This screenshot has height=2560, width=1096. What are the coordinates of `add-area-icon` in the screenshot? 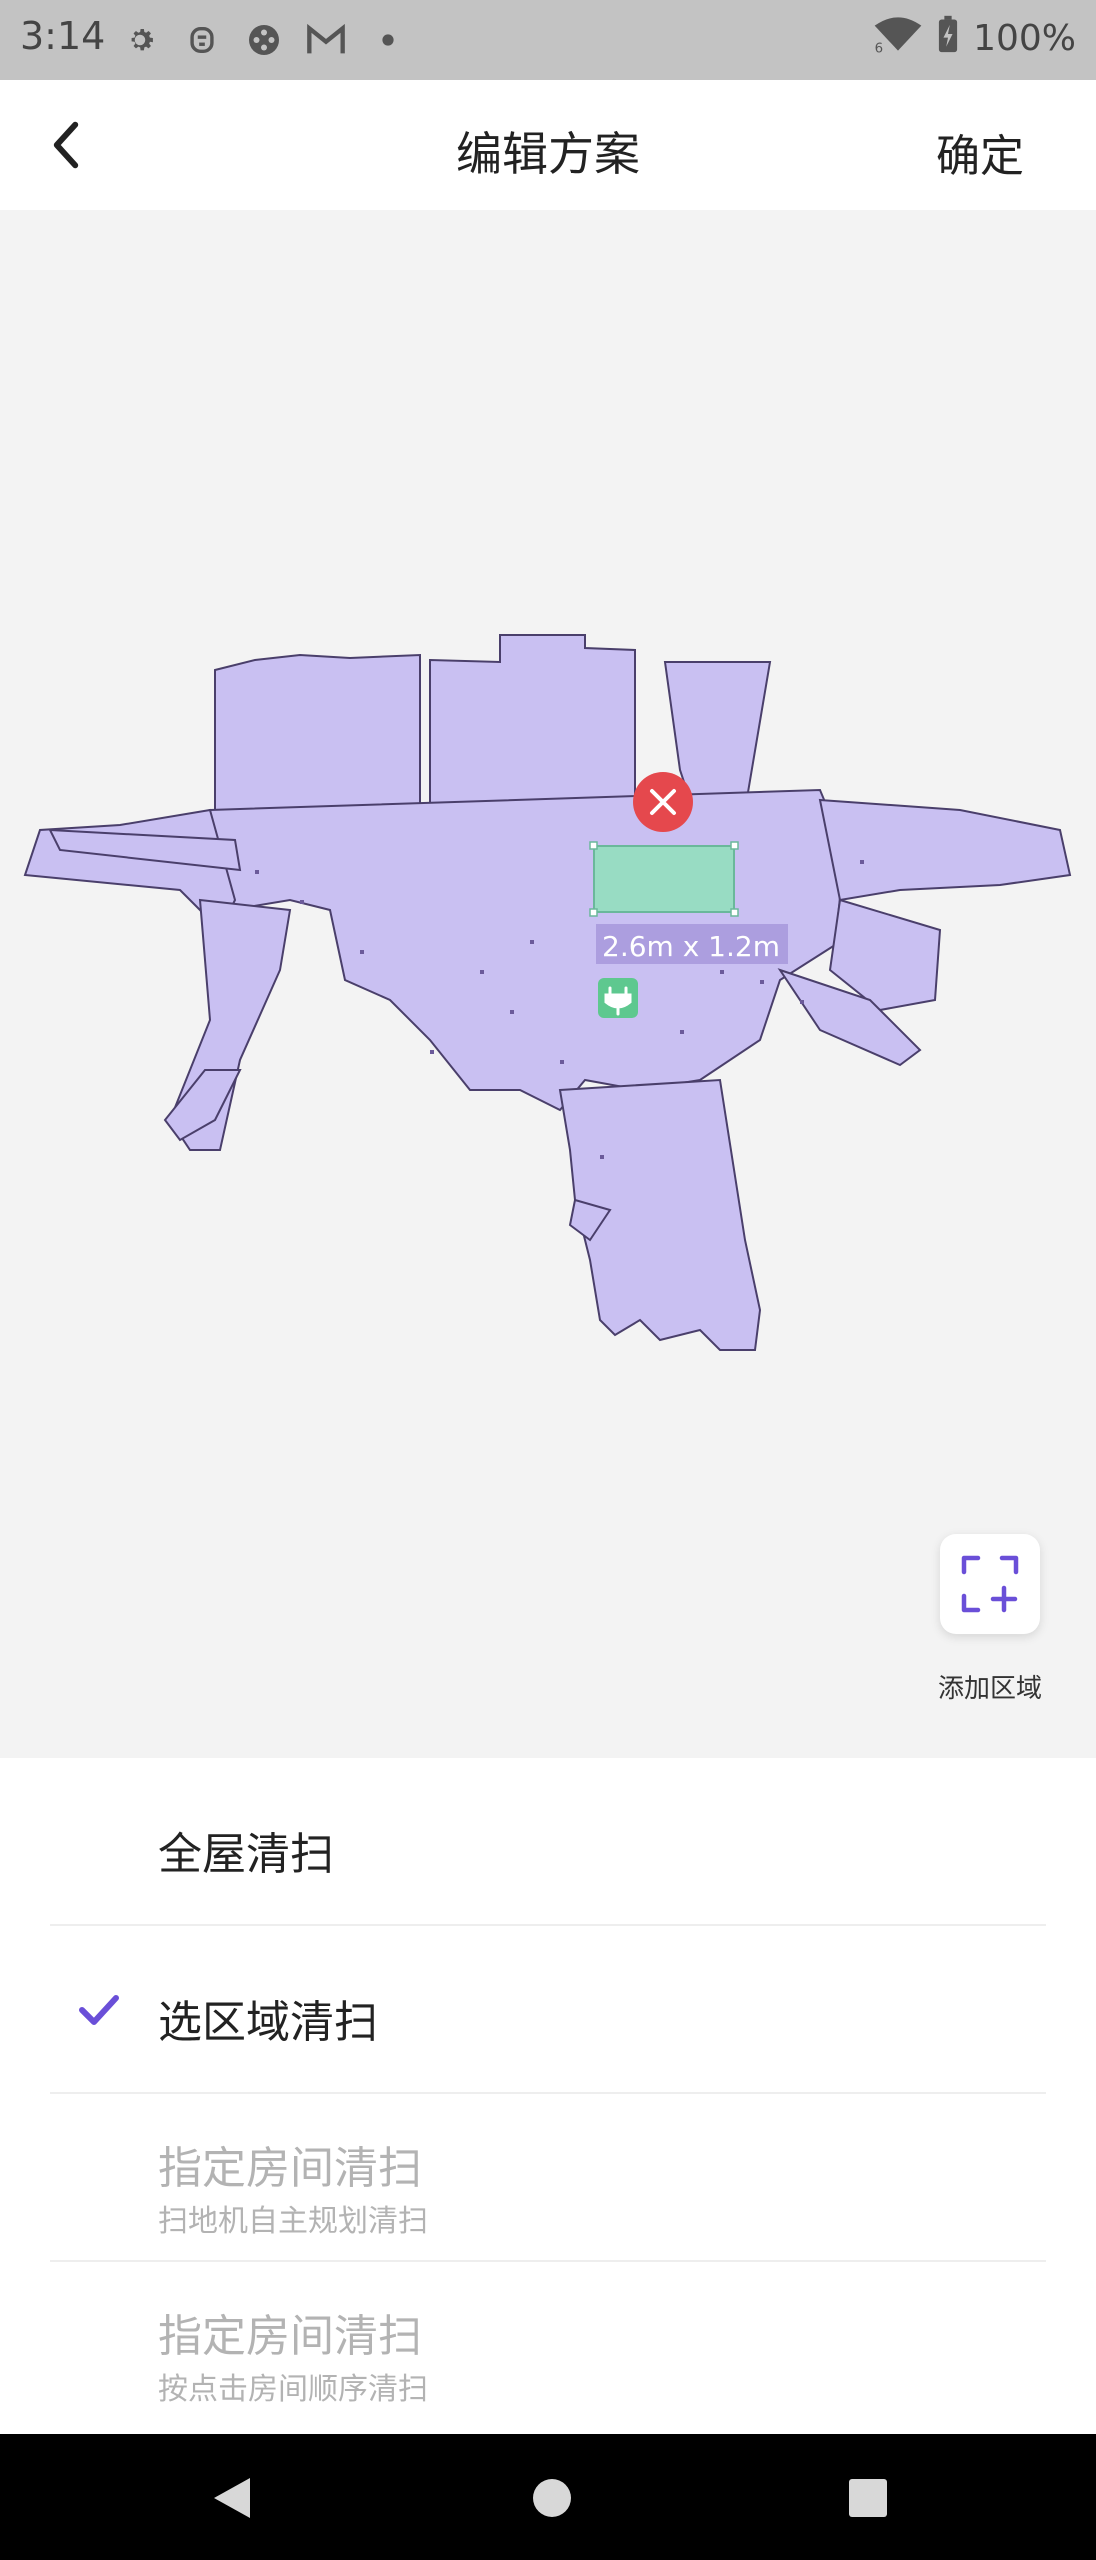 It's located at (990, 1584).